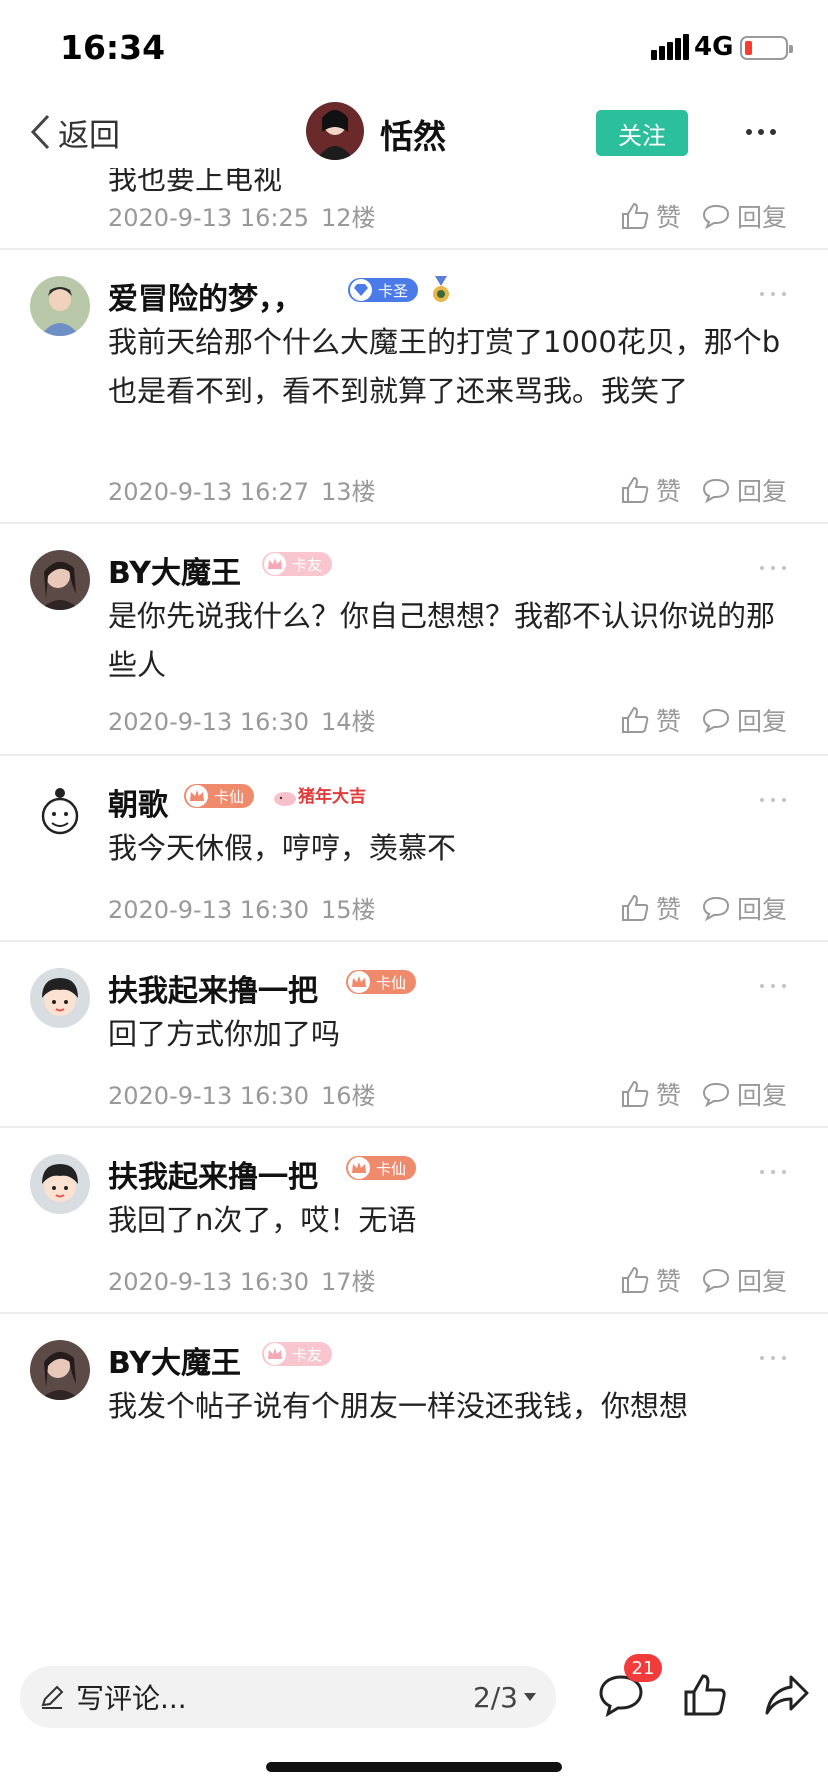  What do you see at coordinates (642, 133) in the screenshot?
I see `follow-button: 关注` at bounding box center [642, 133].